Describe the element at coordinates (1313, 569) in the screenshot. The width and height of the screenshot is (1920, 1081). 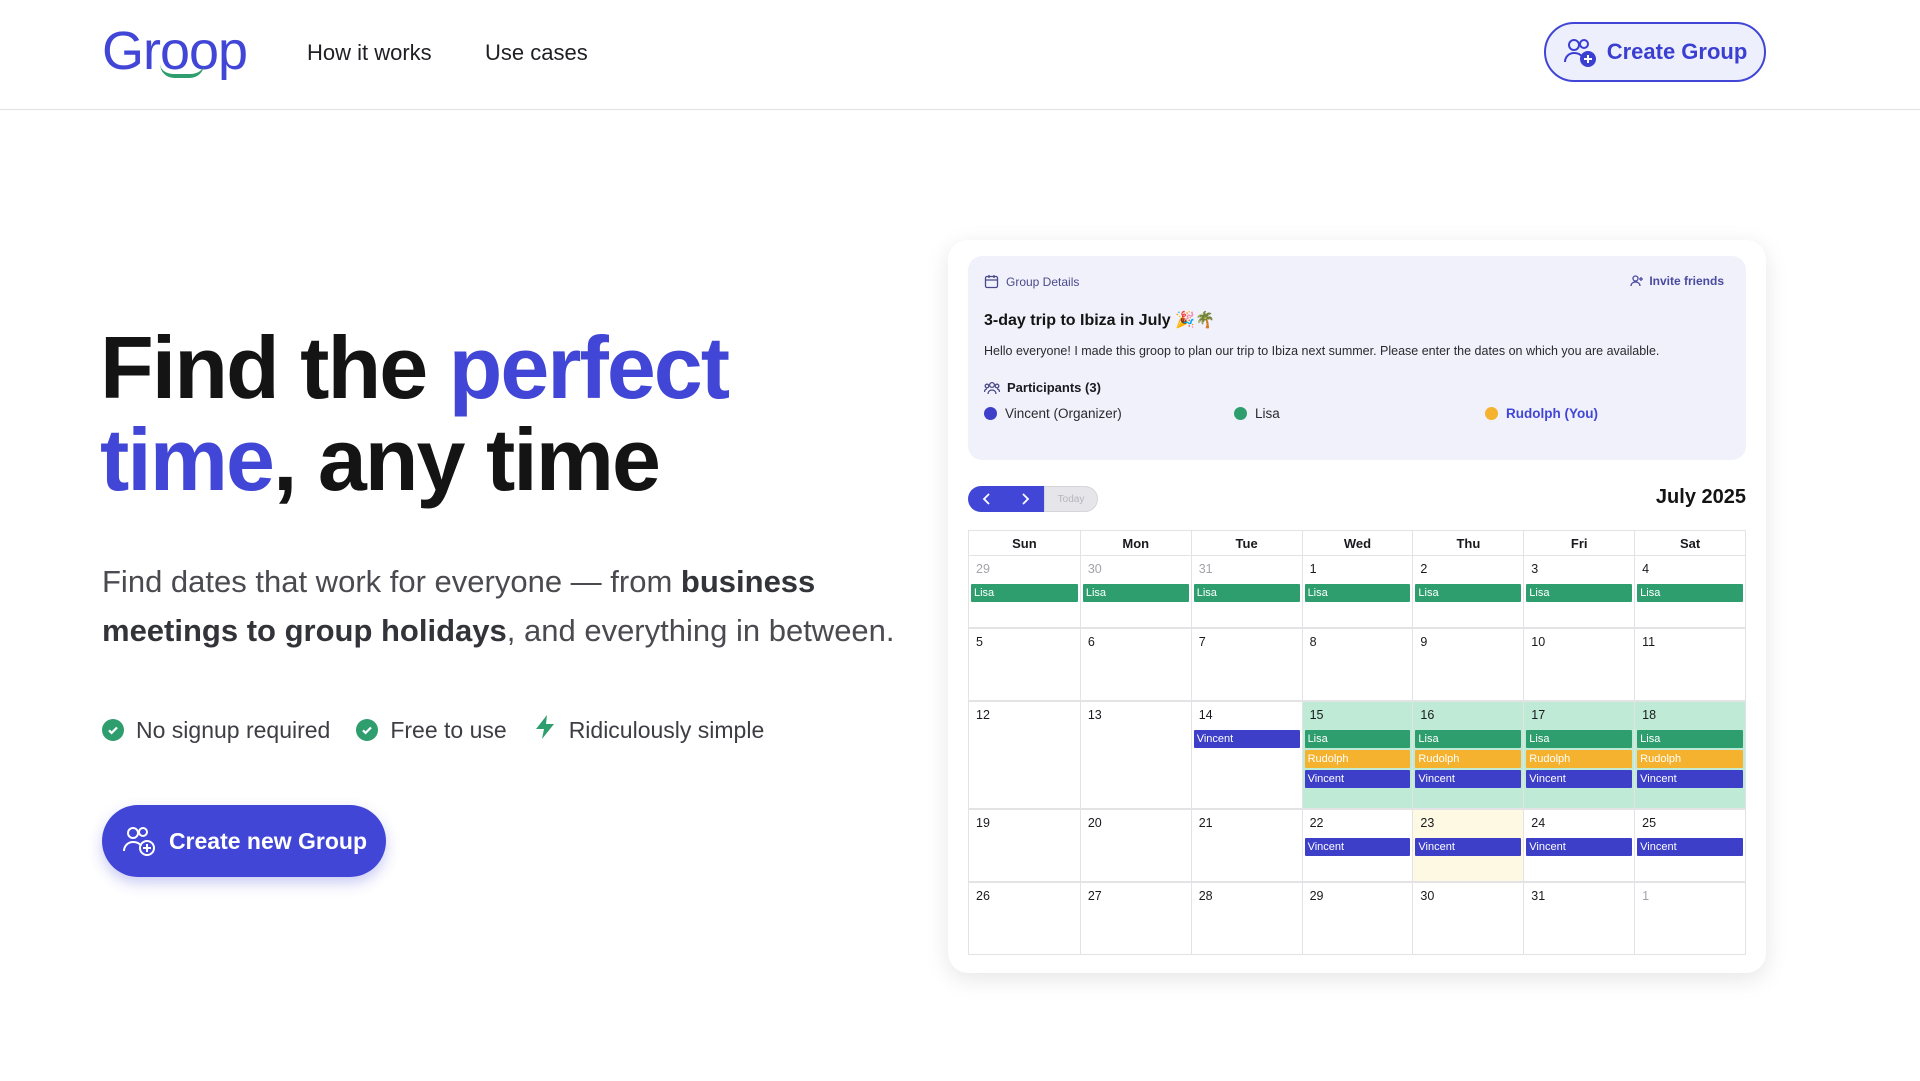
I see `day-number: 1` at that location.